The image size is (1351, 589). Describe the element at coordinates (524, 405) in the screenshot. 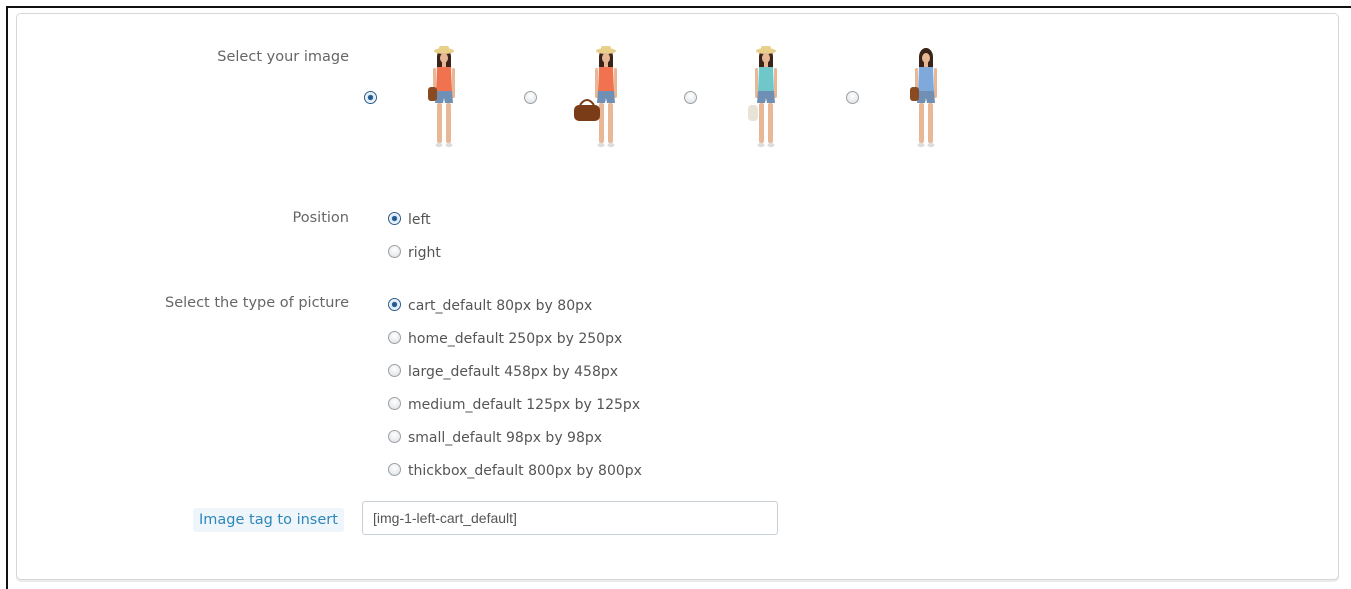

I see `picture-type-label-medium: medium_default 125px by 125px` at that location.